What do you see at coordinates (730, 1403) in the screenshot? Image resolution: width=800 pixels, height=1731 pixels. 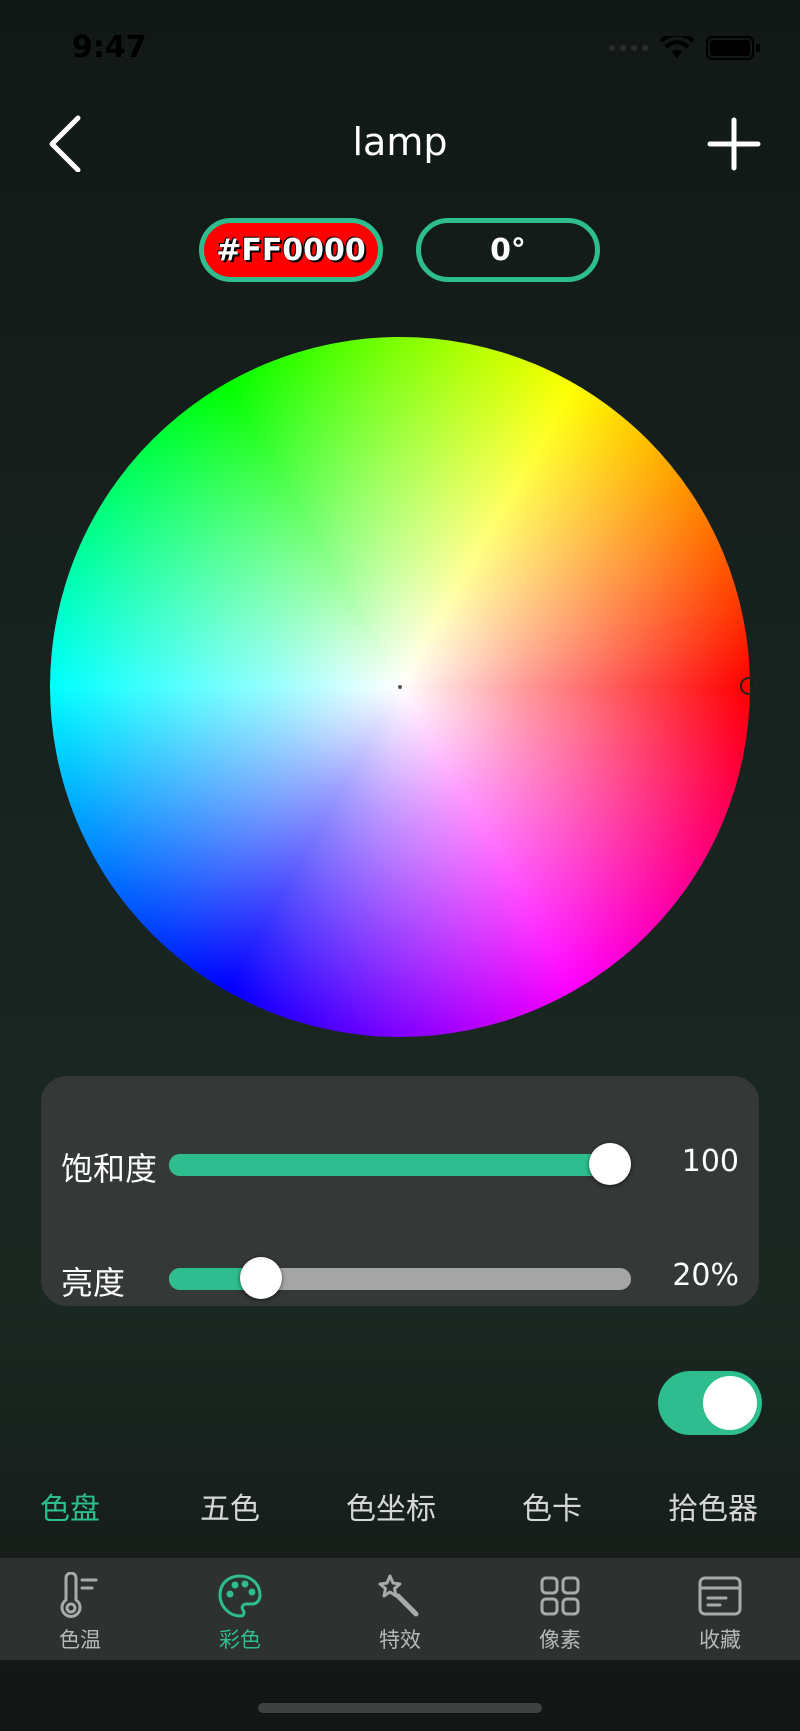 I see `toggle-knob` at bounding box center [730, 1403].